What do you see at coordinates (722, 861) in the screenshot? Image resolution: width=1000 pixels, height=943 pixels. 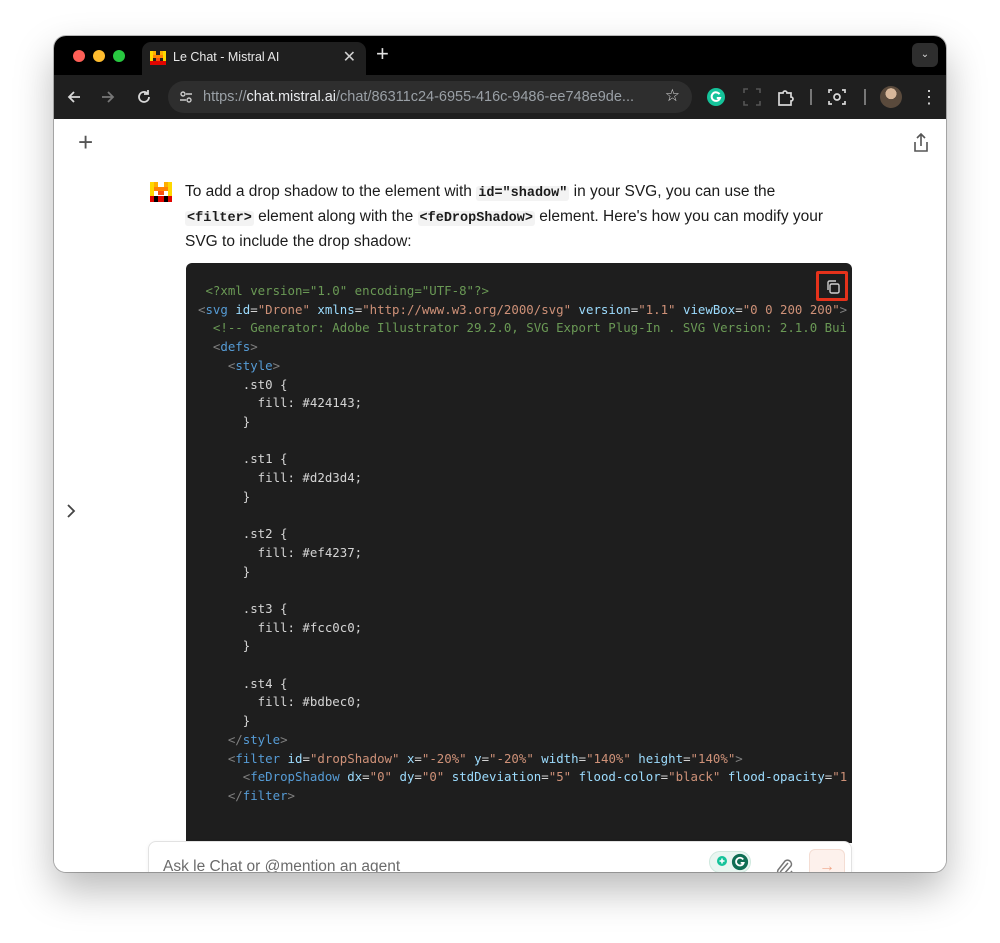 I see `grammarly-suggestion-icon` at bounding box center [722, 861].